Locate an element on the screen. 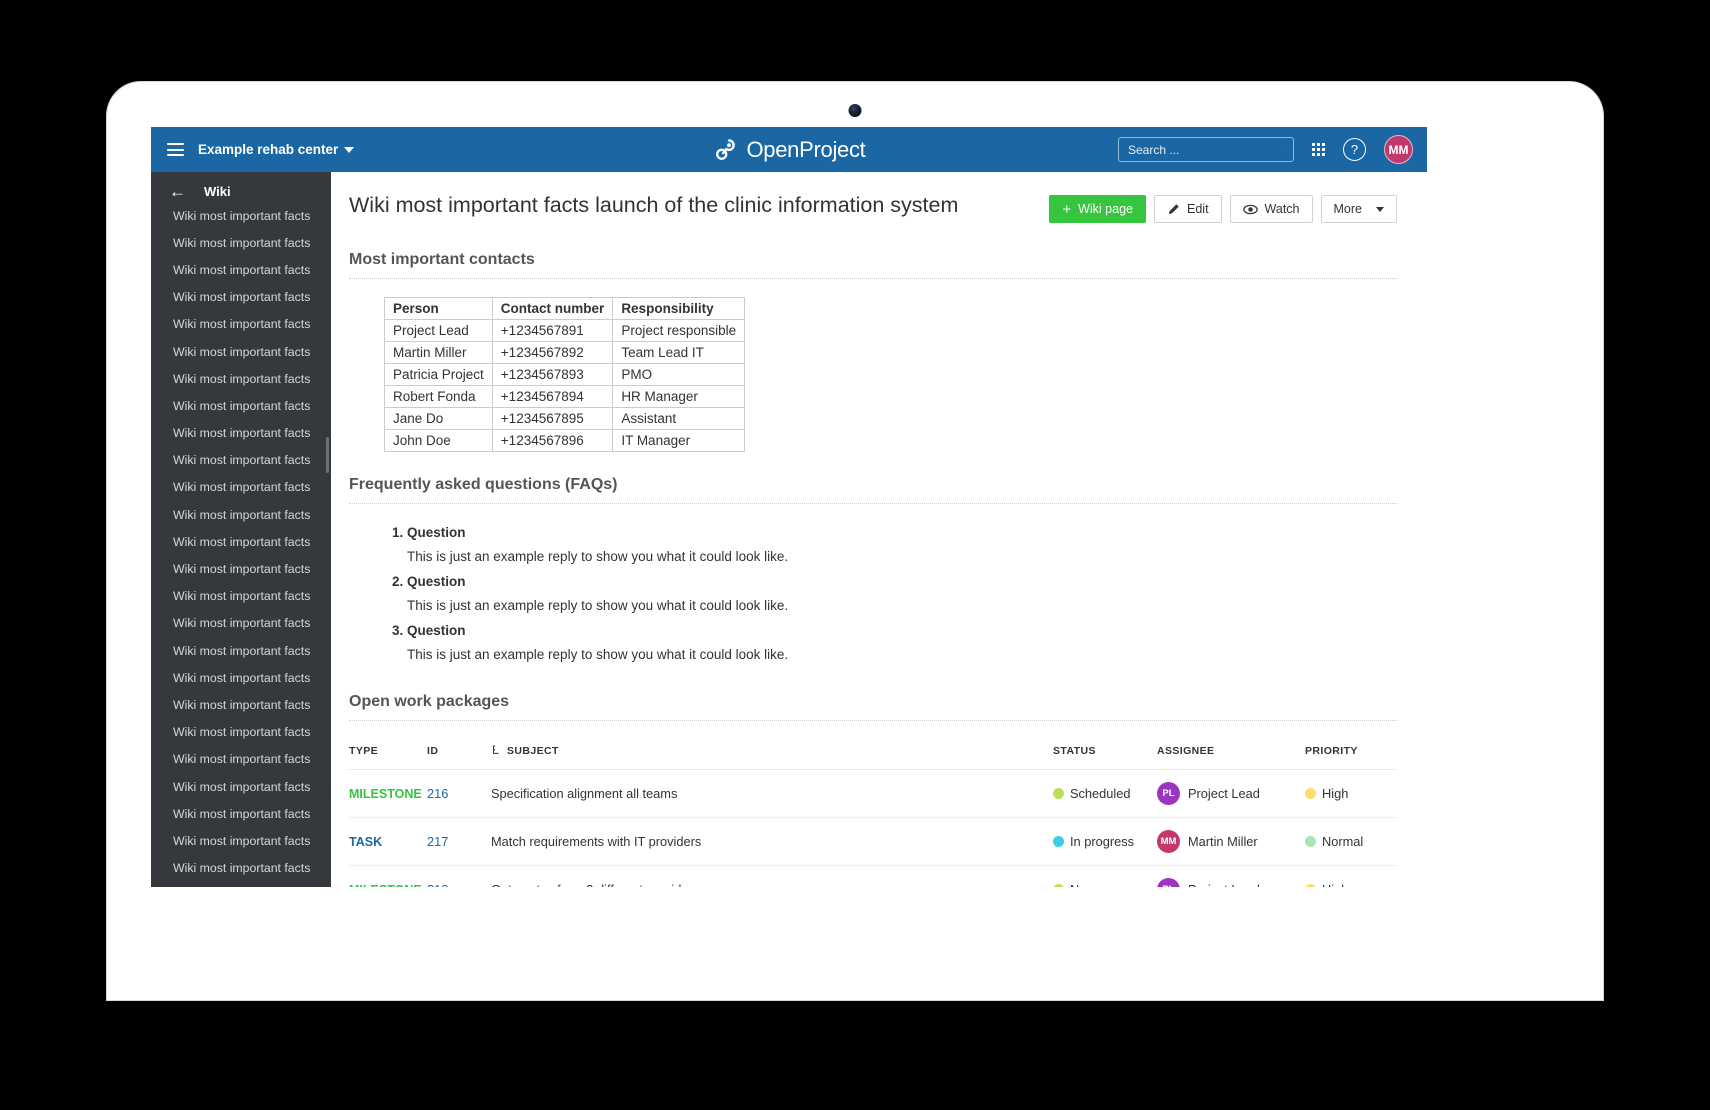 This screenshot has width=1710, height=1110. user-avatar: MM is located at coordinates (1398, 149).